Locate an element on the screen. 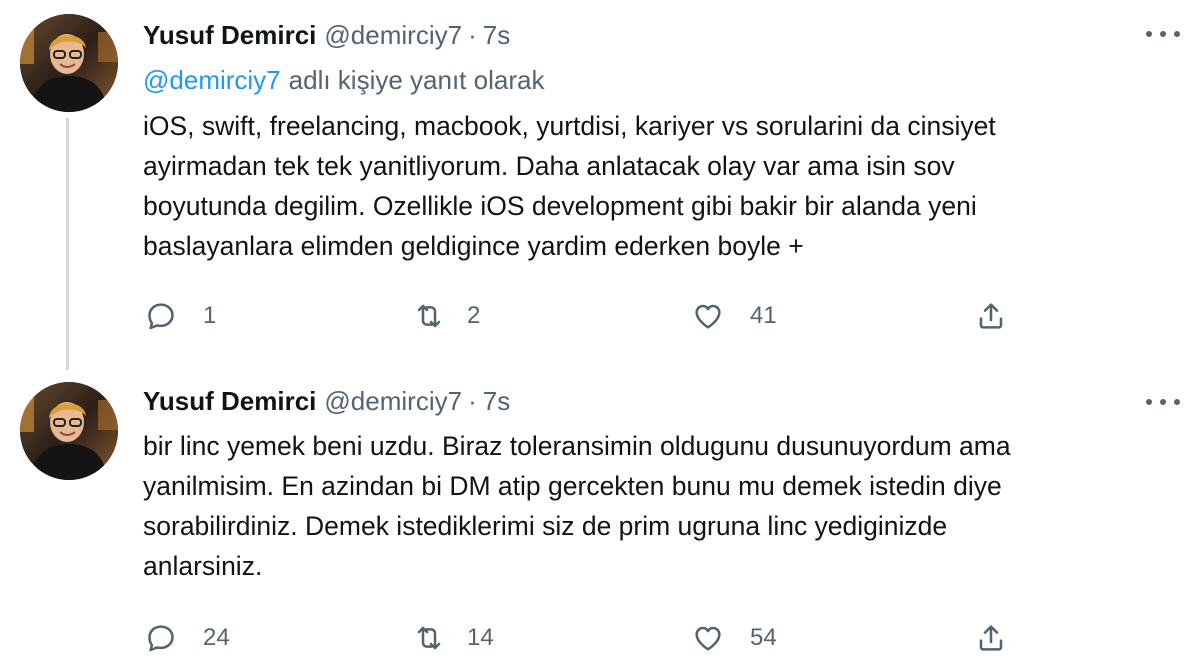 This screenshot has height=663, width=1200. like-button: 41 is located at coordinates (734, 316).